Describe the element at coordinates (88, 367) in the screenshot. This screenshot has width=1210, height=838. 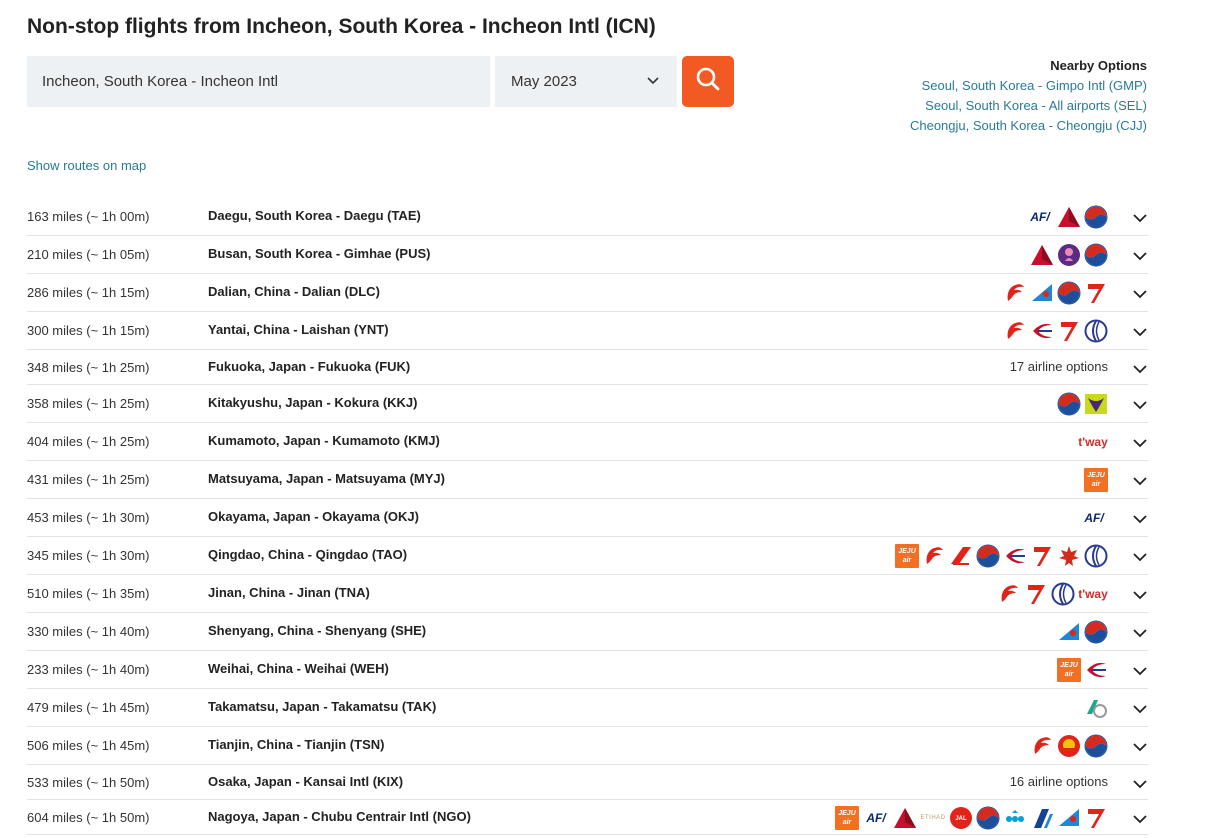
I see `route-distance: 348 miles (~ 1h 25m)` at that location.